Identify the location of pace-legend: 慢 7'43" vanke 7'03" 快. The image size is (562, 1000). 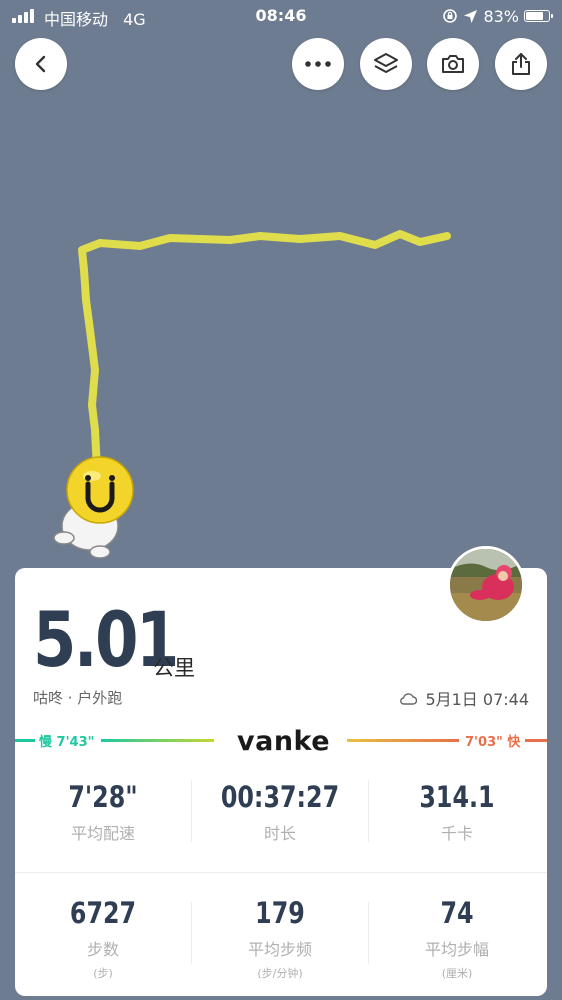
(281, 741).